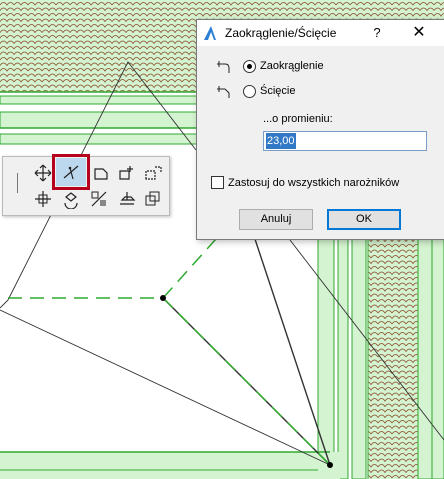  I want to click on edit-toolbar, so click(86, 185).